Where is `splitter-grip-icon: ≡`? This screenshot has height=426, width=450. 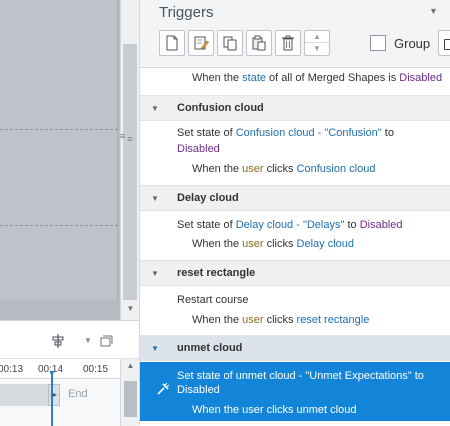 splitter-grip-icon: ≡ is located at coordinates (123, 136).